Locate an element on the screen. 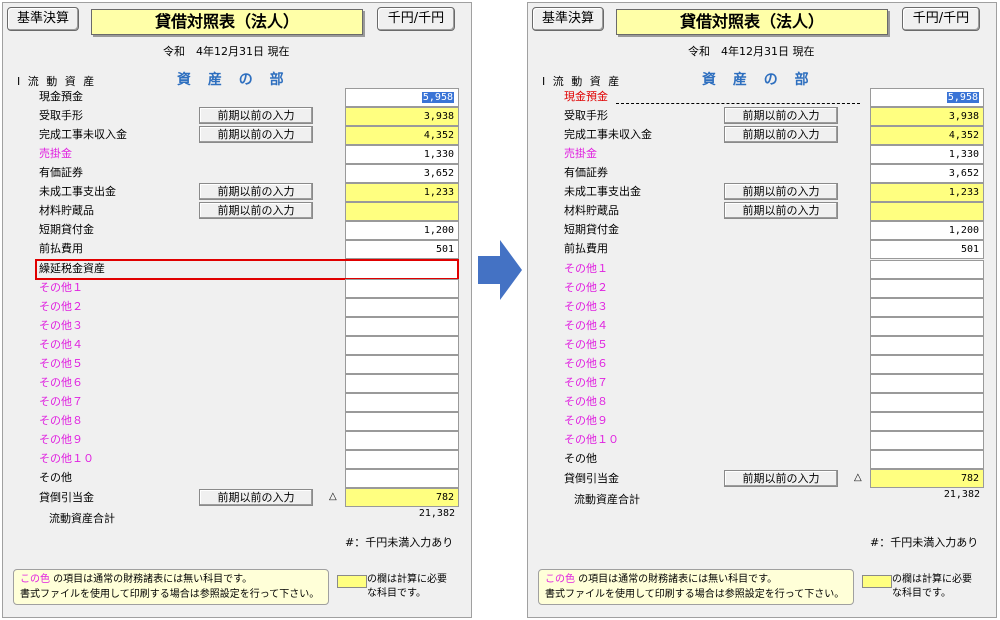 The image size is (1000, 620). legend-color-word: この色 is located at coordinates (560, 579).